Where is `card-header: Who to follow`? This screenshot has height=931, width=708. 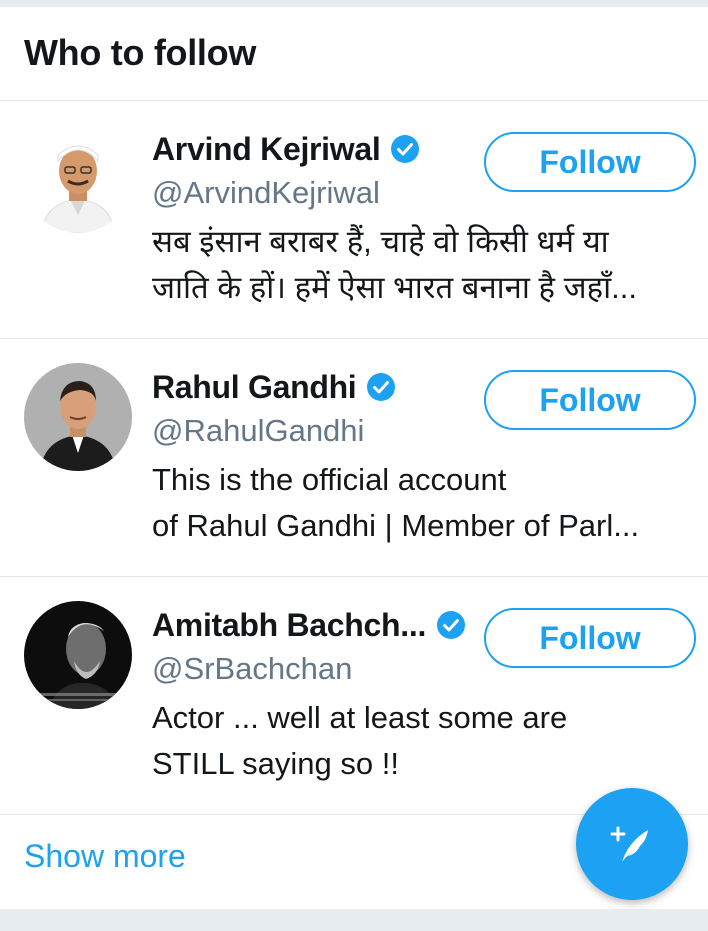 card-header: Who to follow is located at coordinates (354, 54).